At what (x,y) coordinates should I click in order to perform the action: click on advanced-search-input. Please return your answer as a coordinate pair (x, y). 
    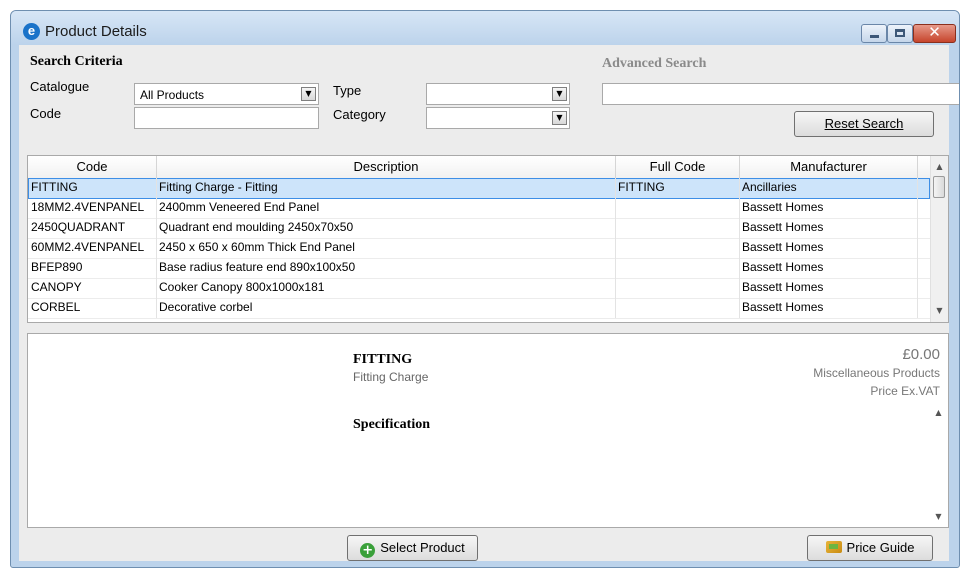
    Looking at the image, I should click on (780, 94).